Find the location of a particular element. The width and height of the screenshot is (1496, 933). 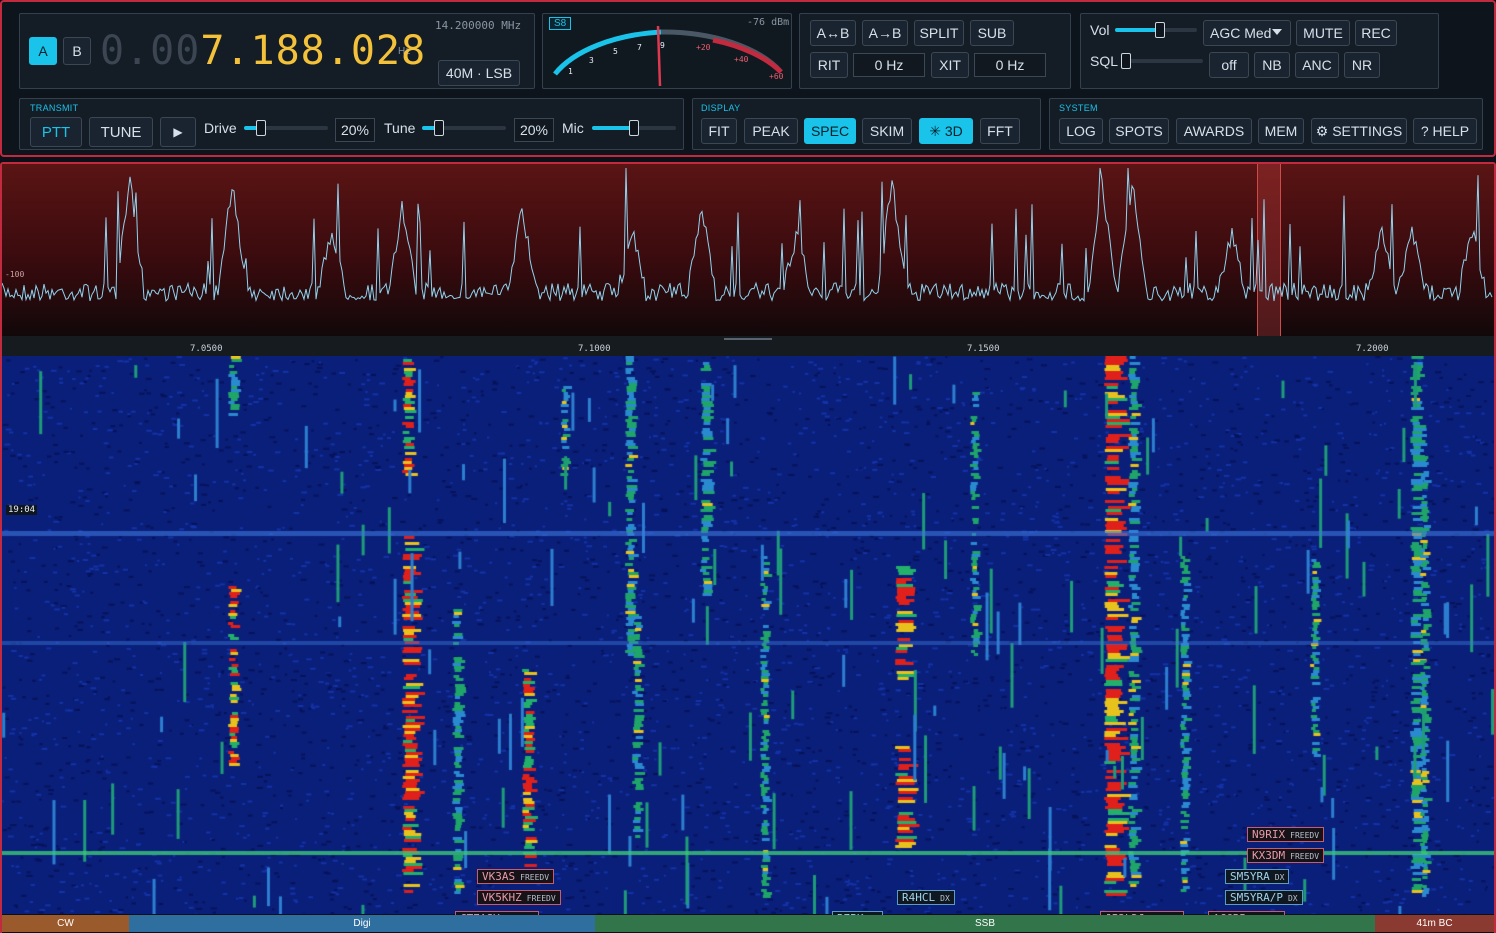

split-button: SPLIT is located at coordinates (939, 33).